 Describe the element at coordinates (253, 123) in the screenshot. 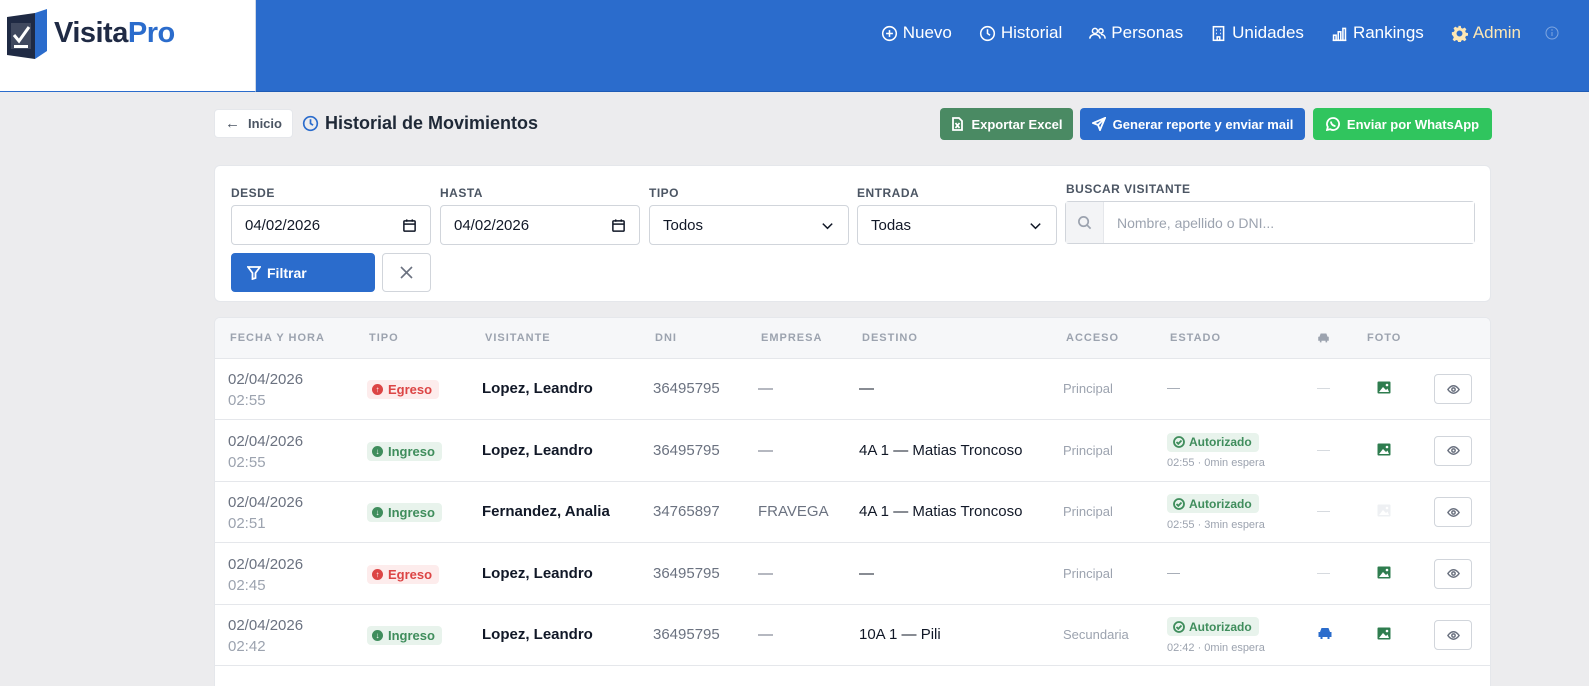

I see `back-home-button: ← Inicio` at that location.